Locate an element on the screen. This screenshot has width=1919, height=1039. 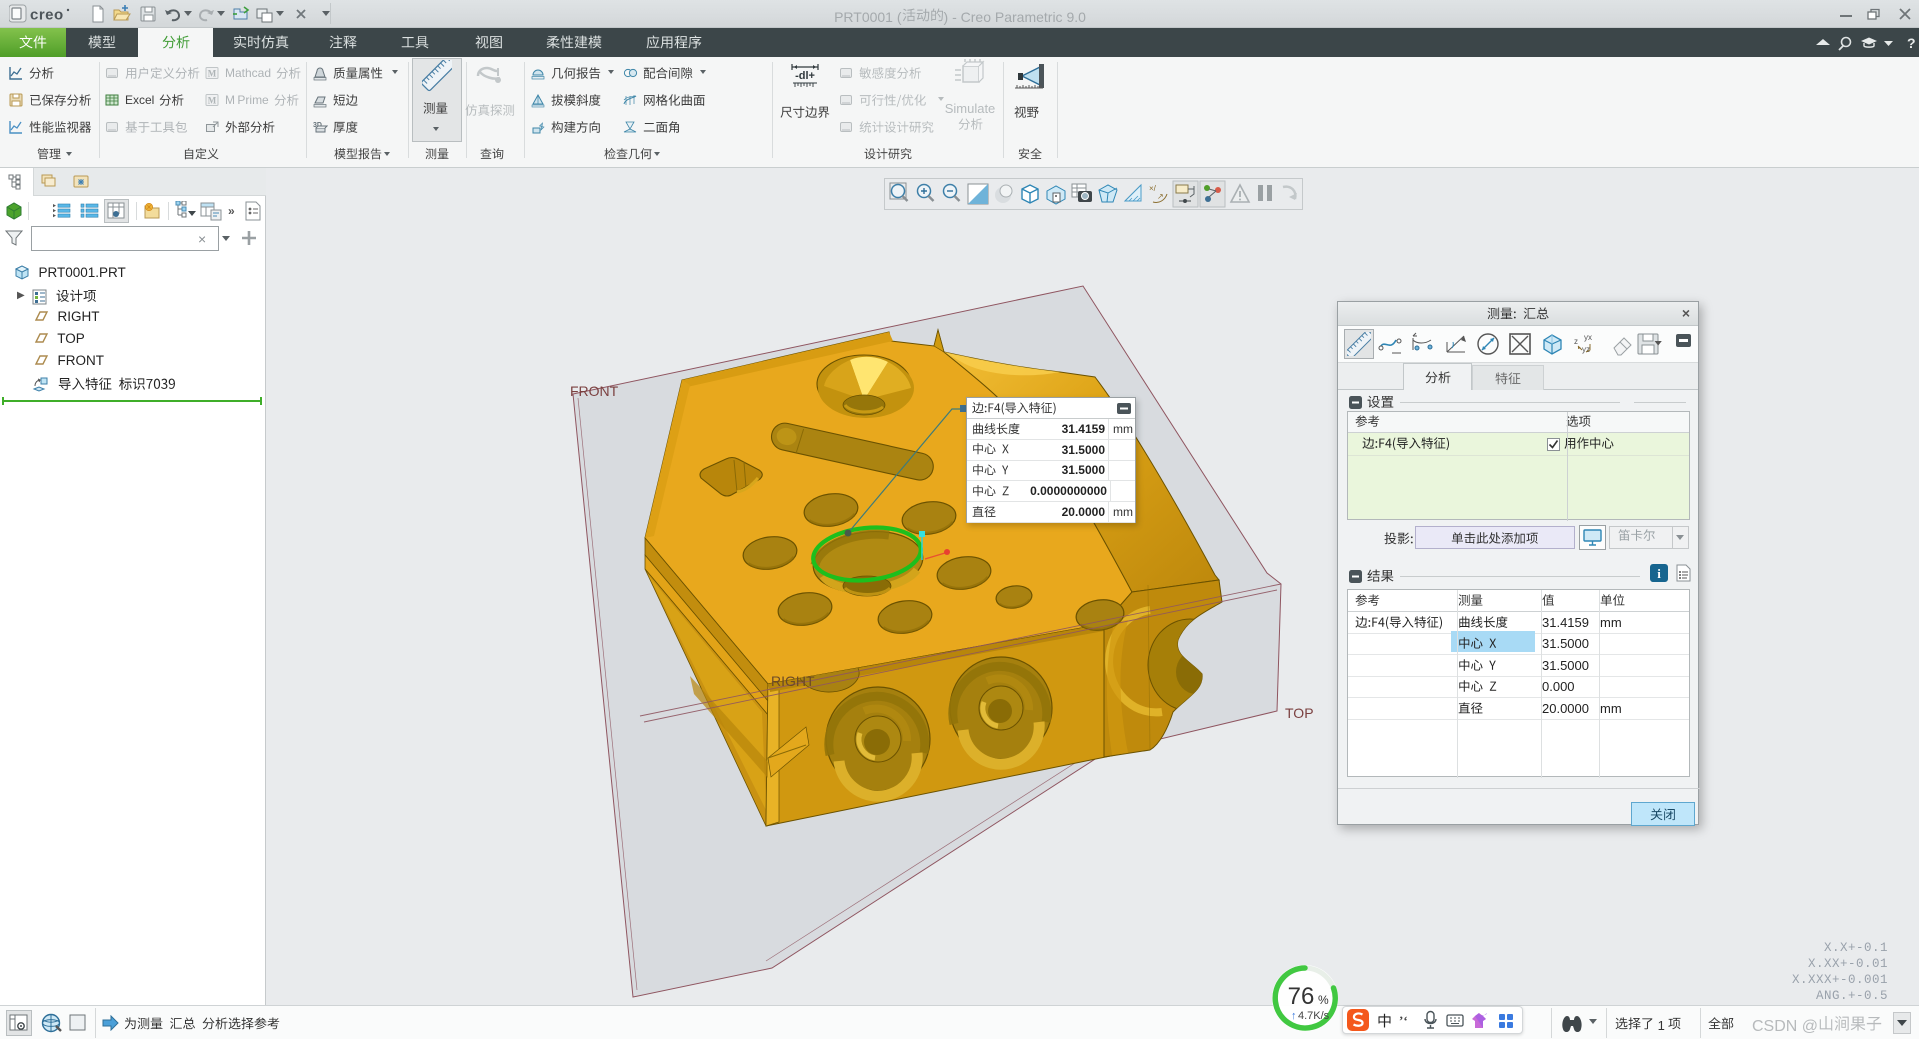
svg-text: ʼʻ is located at coordinates (1403, 1020).